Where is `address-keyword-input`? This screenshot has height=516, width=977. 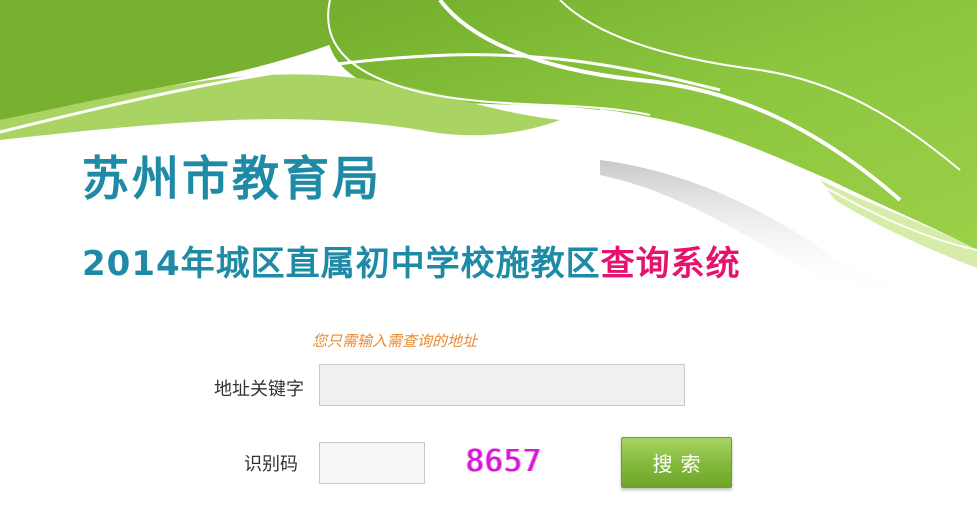
address-keyword-input is located at coordinates (502, 385).